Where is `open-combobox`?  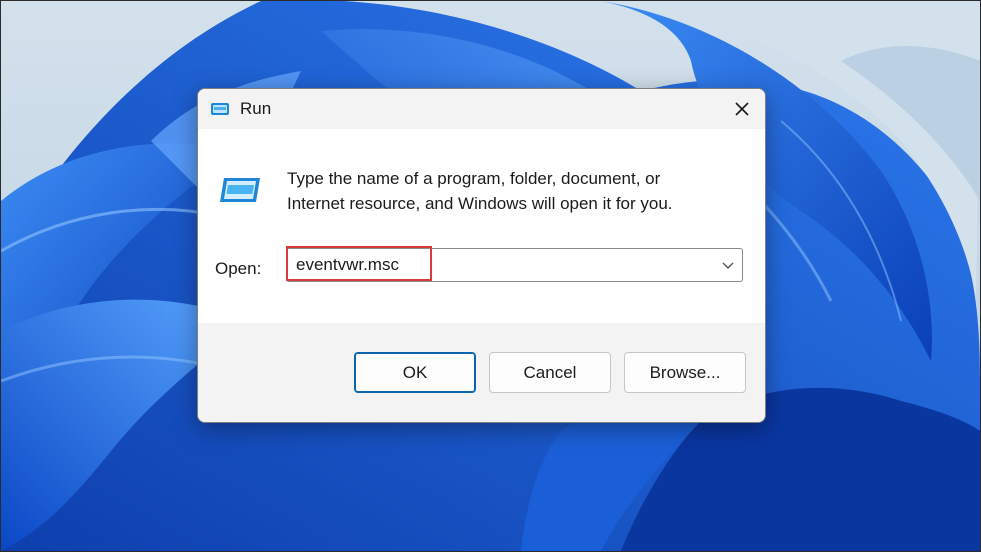 open-combobox is located at coordinates (514, 265).